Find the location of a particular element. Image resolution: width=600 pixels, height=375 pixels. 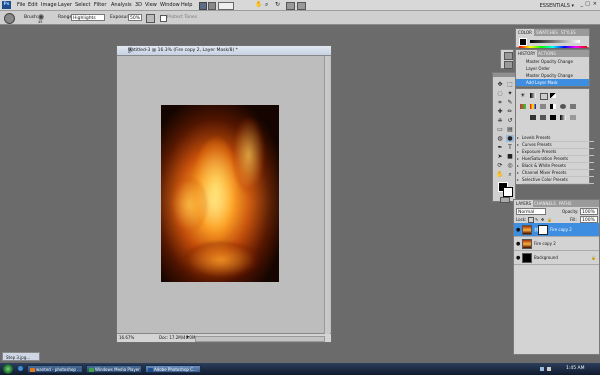

color-ramp is located at coordinates (553, 47).